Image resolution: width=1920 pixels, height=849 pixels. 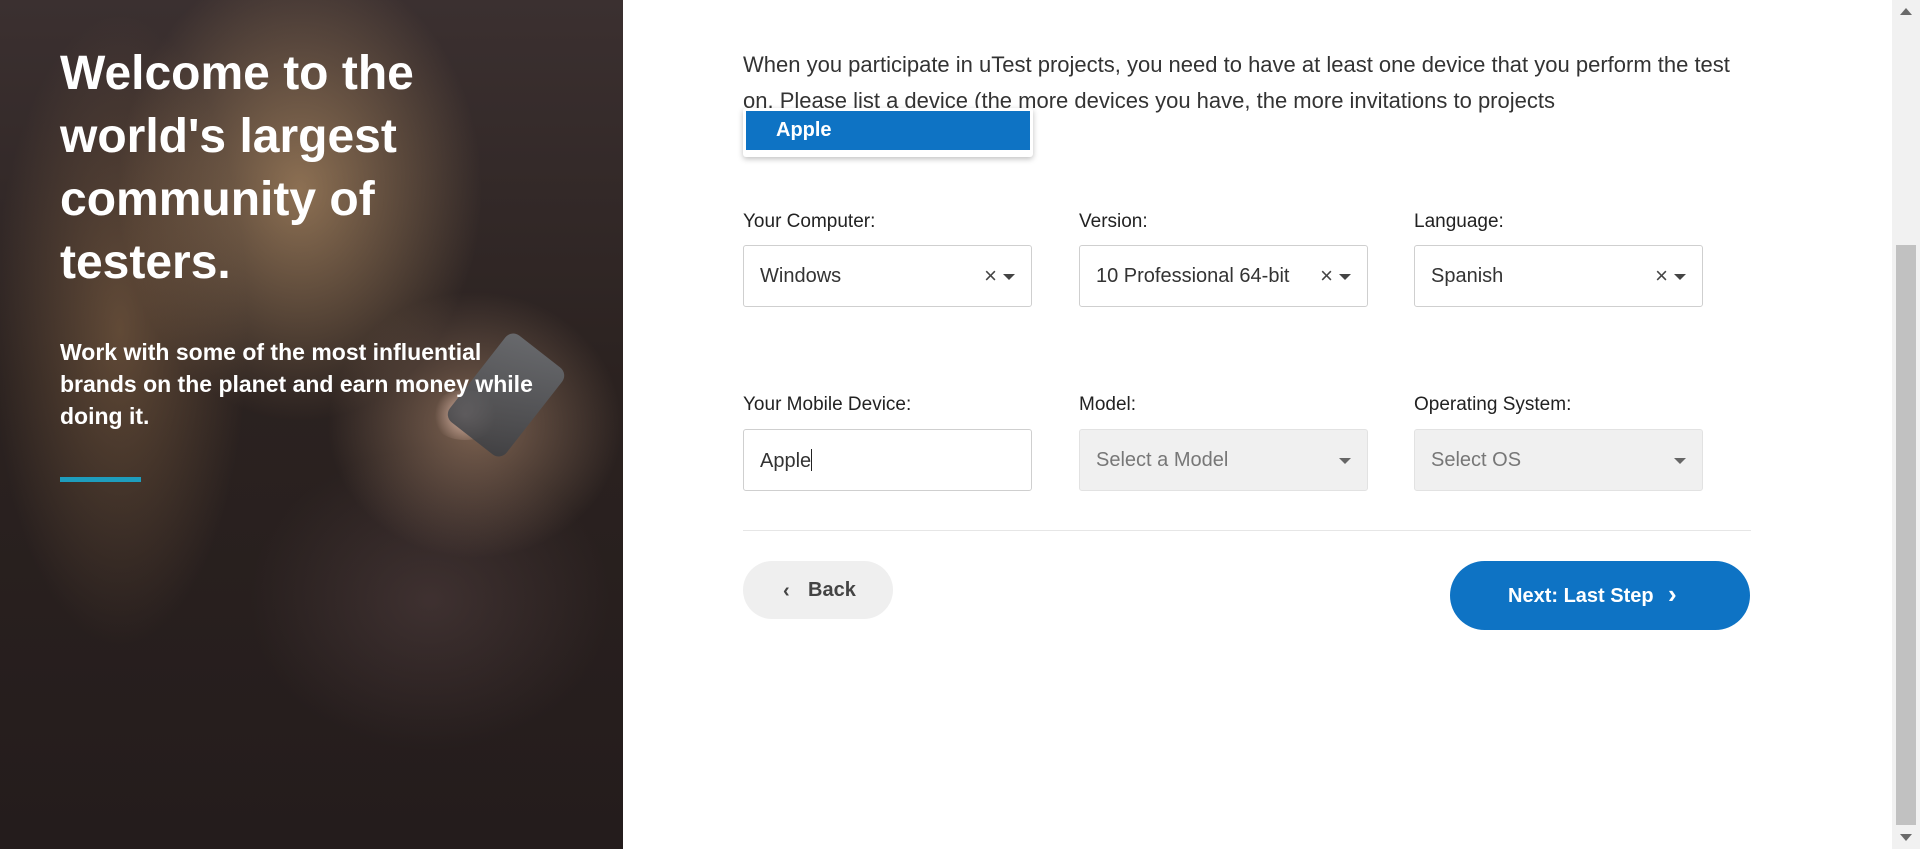 I want to click on back-button: ‹ Back, so click(x=818, y=590).